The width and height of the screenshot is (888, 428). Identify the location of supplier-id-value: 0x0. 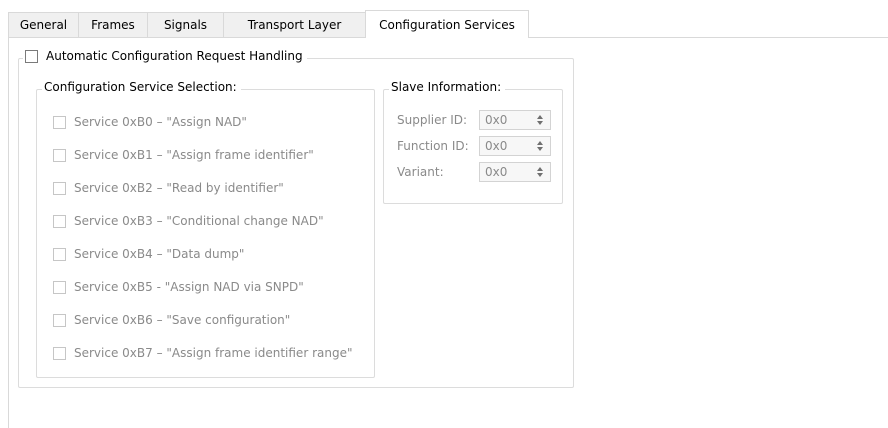
(506, 120).